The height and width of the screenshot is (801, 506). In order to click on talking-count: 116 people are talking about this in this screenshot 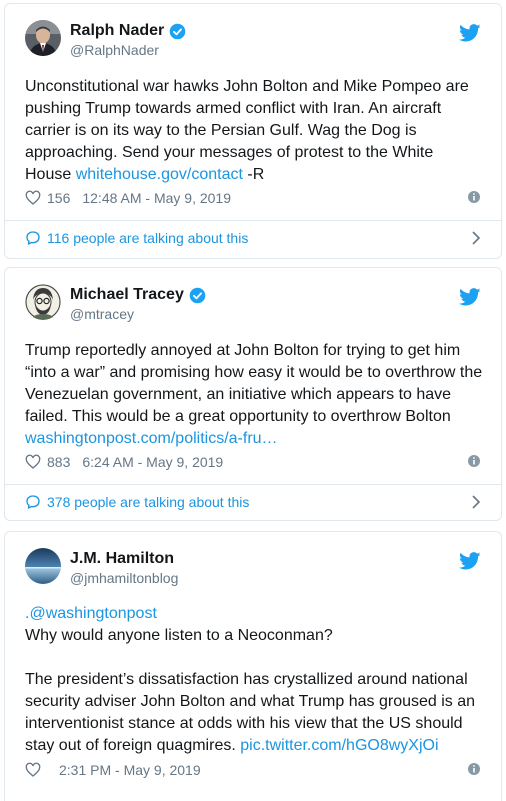, I will do `click(147, 238)`.